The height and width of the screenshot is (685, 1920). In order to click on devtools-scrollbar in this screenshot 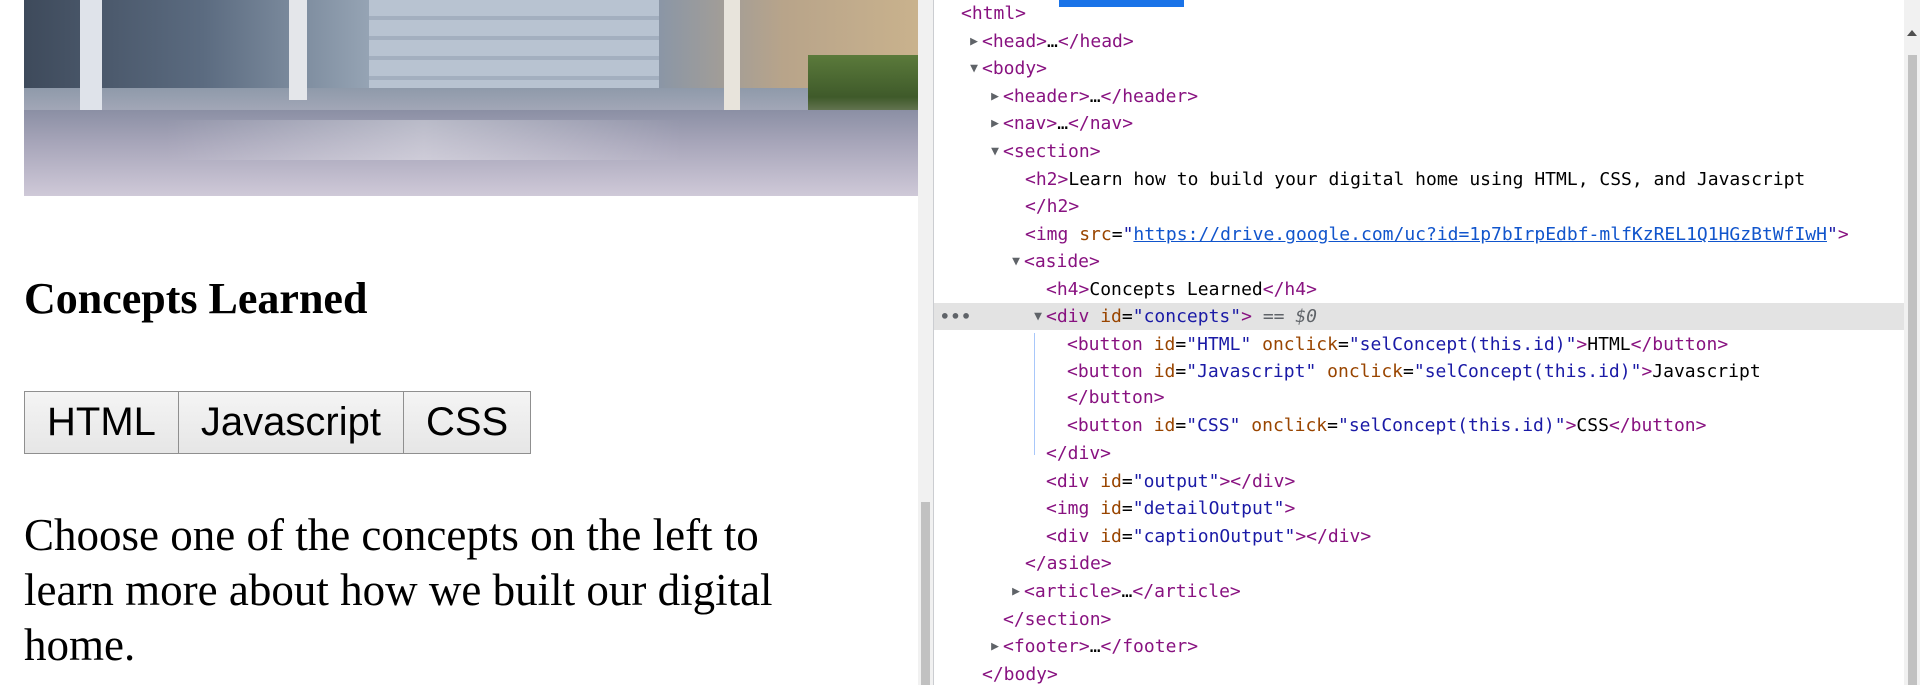, I will do `click(1912, 342)`.